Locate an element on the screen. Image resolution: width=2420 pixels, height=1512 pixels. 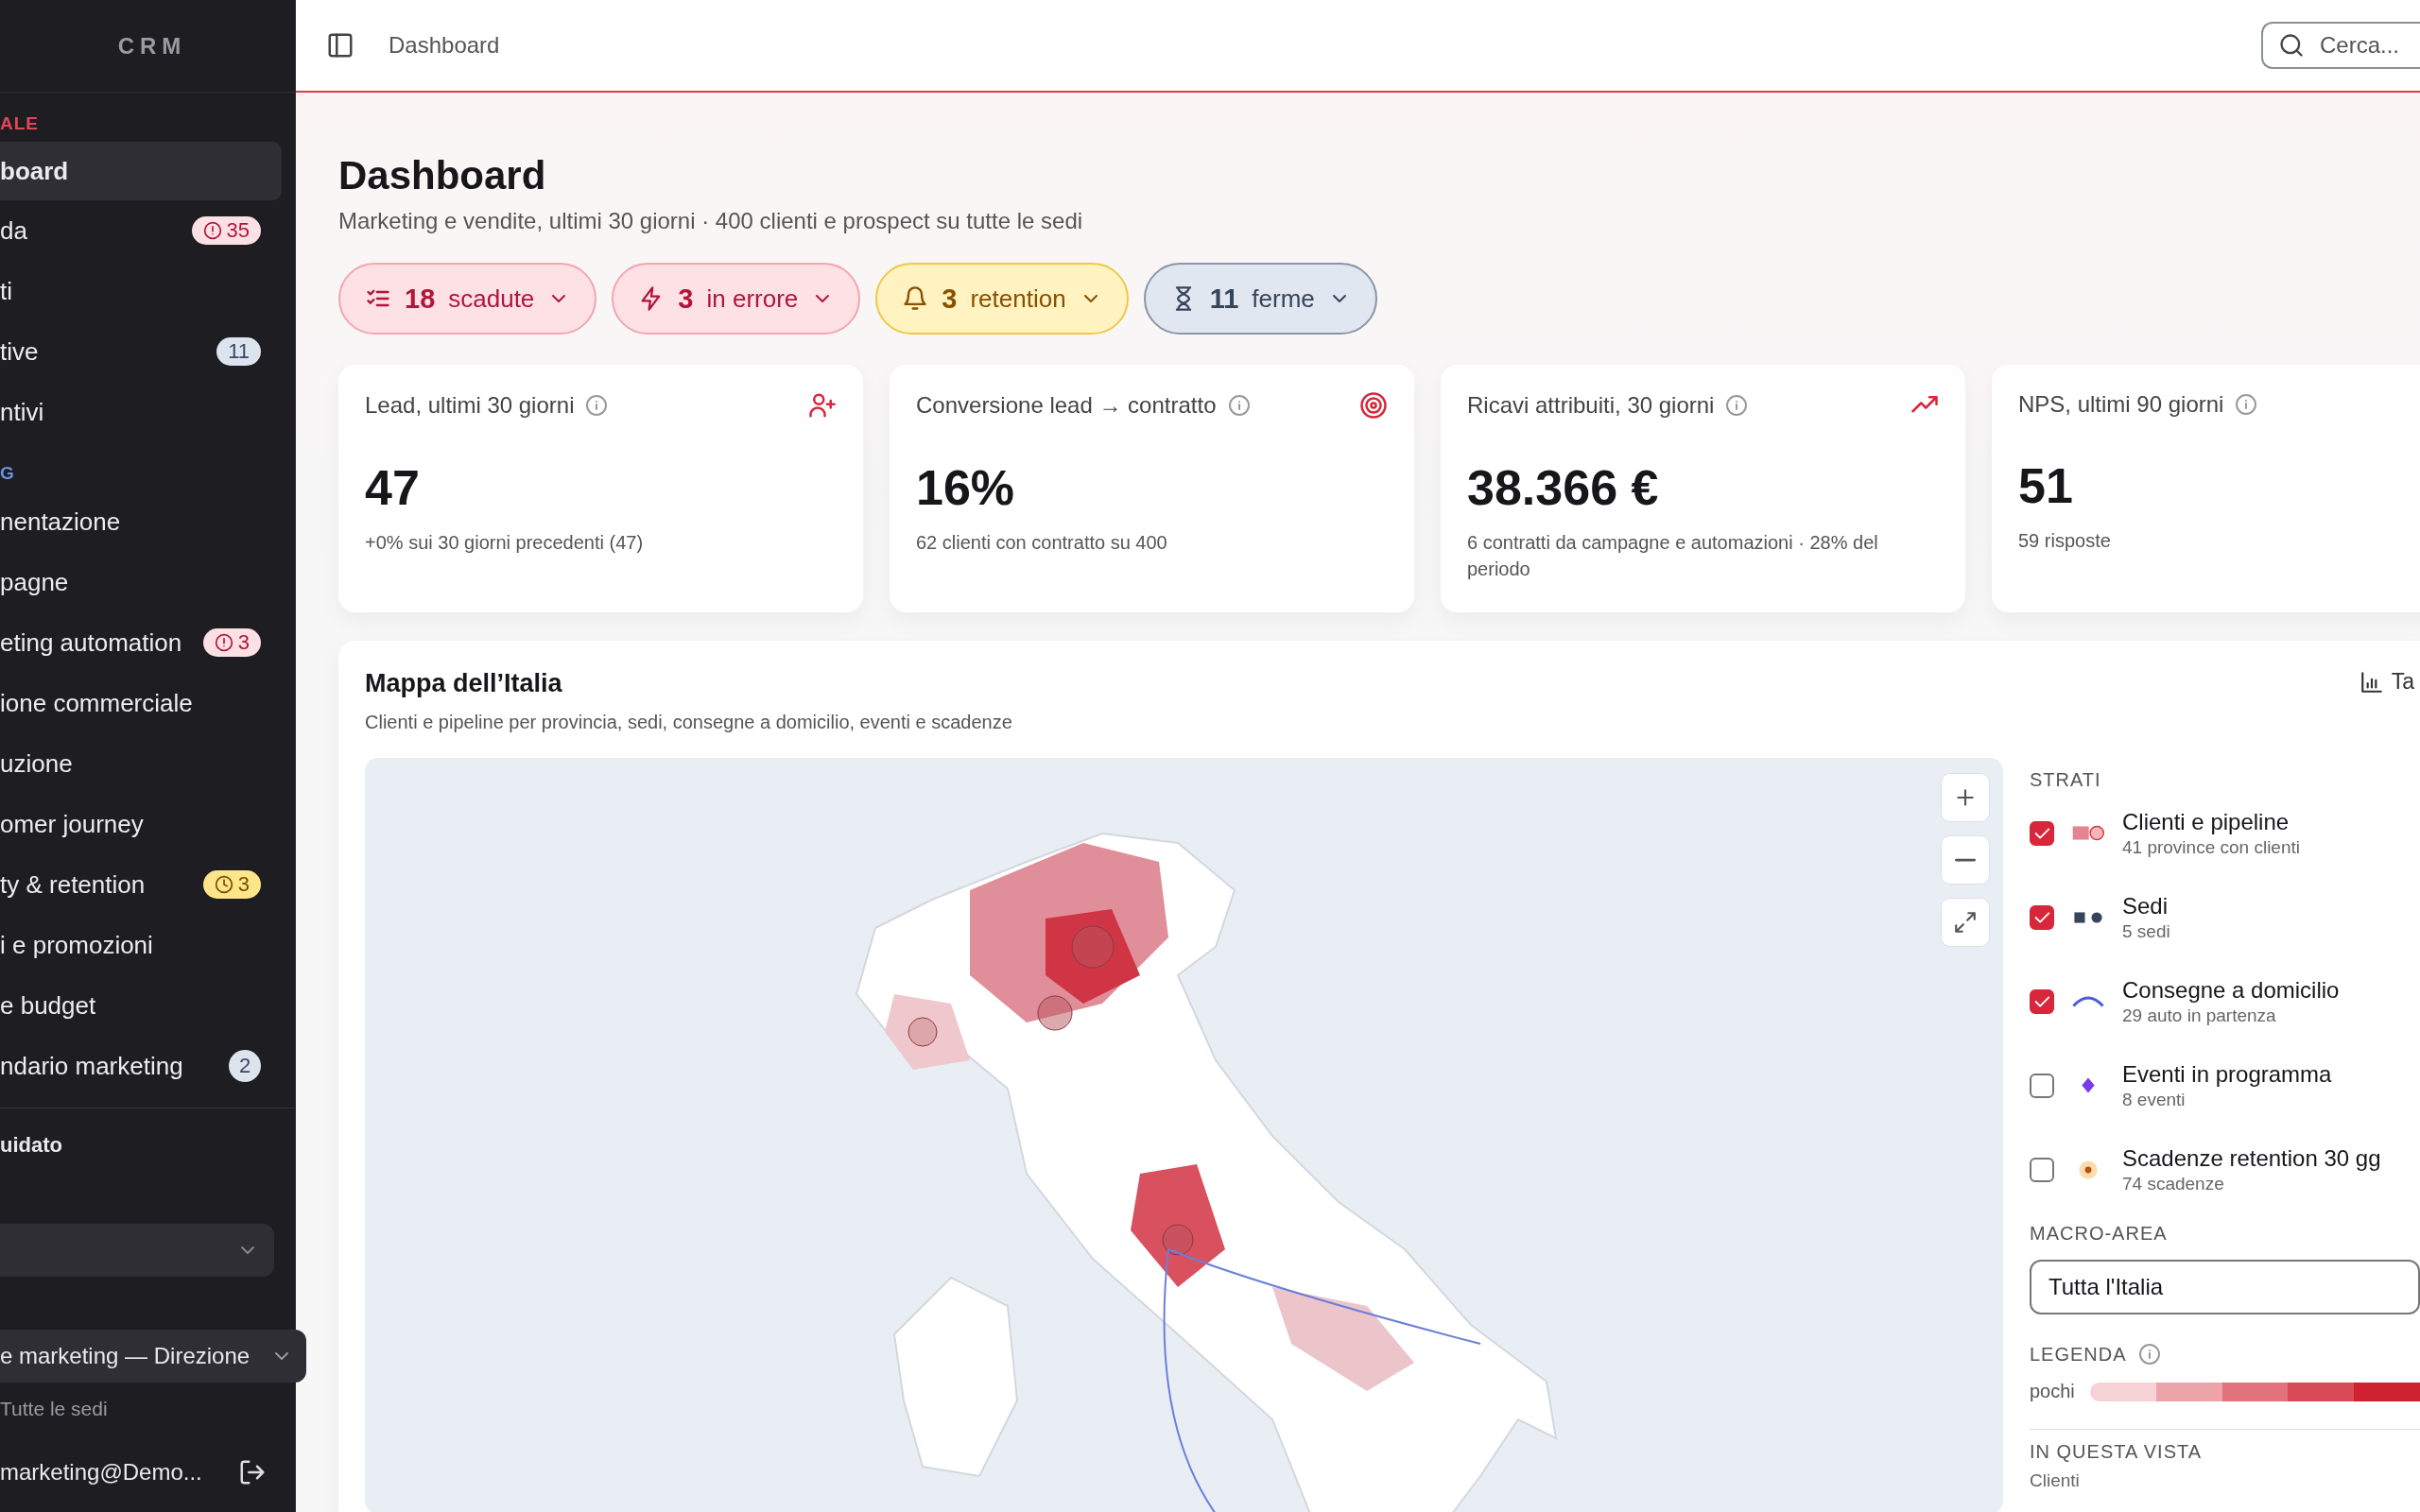
metric-value: 38.366 € is located at coordinates (1563, 487).